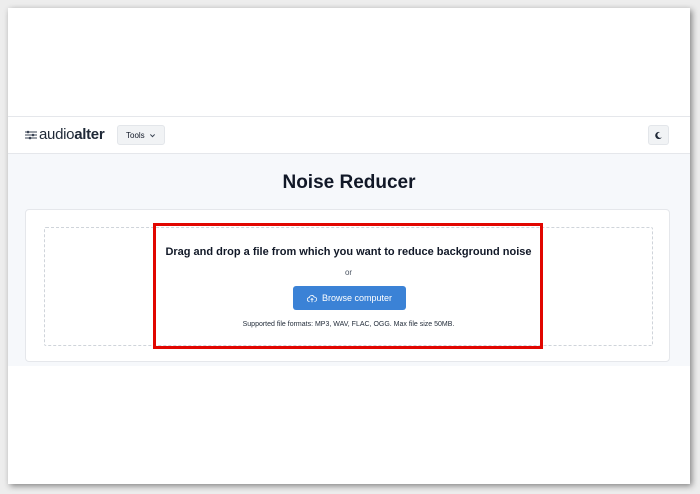  I want to click on tools-dropdown-button: Tools, so click(141, 135).